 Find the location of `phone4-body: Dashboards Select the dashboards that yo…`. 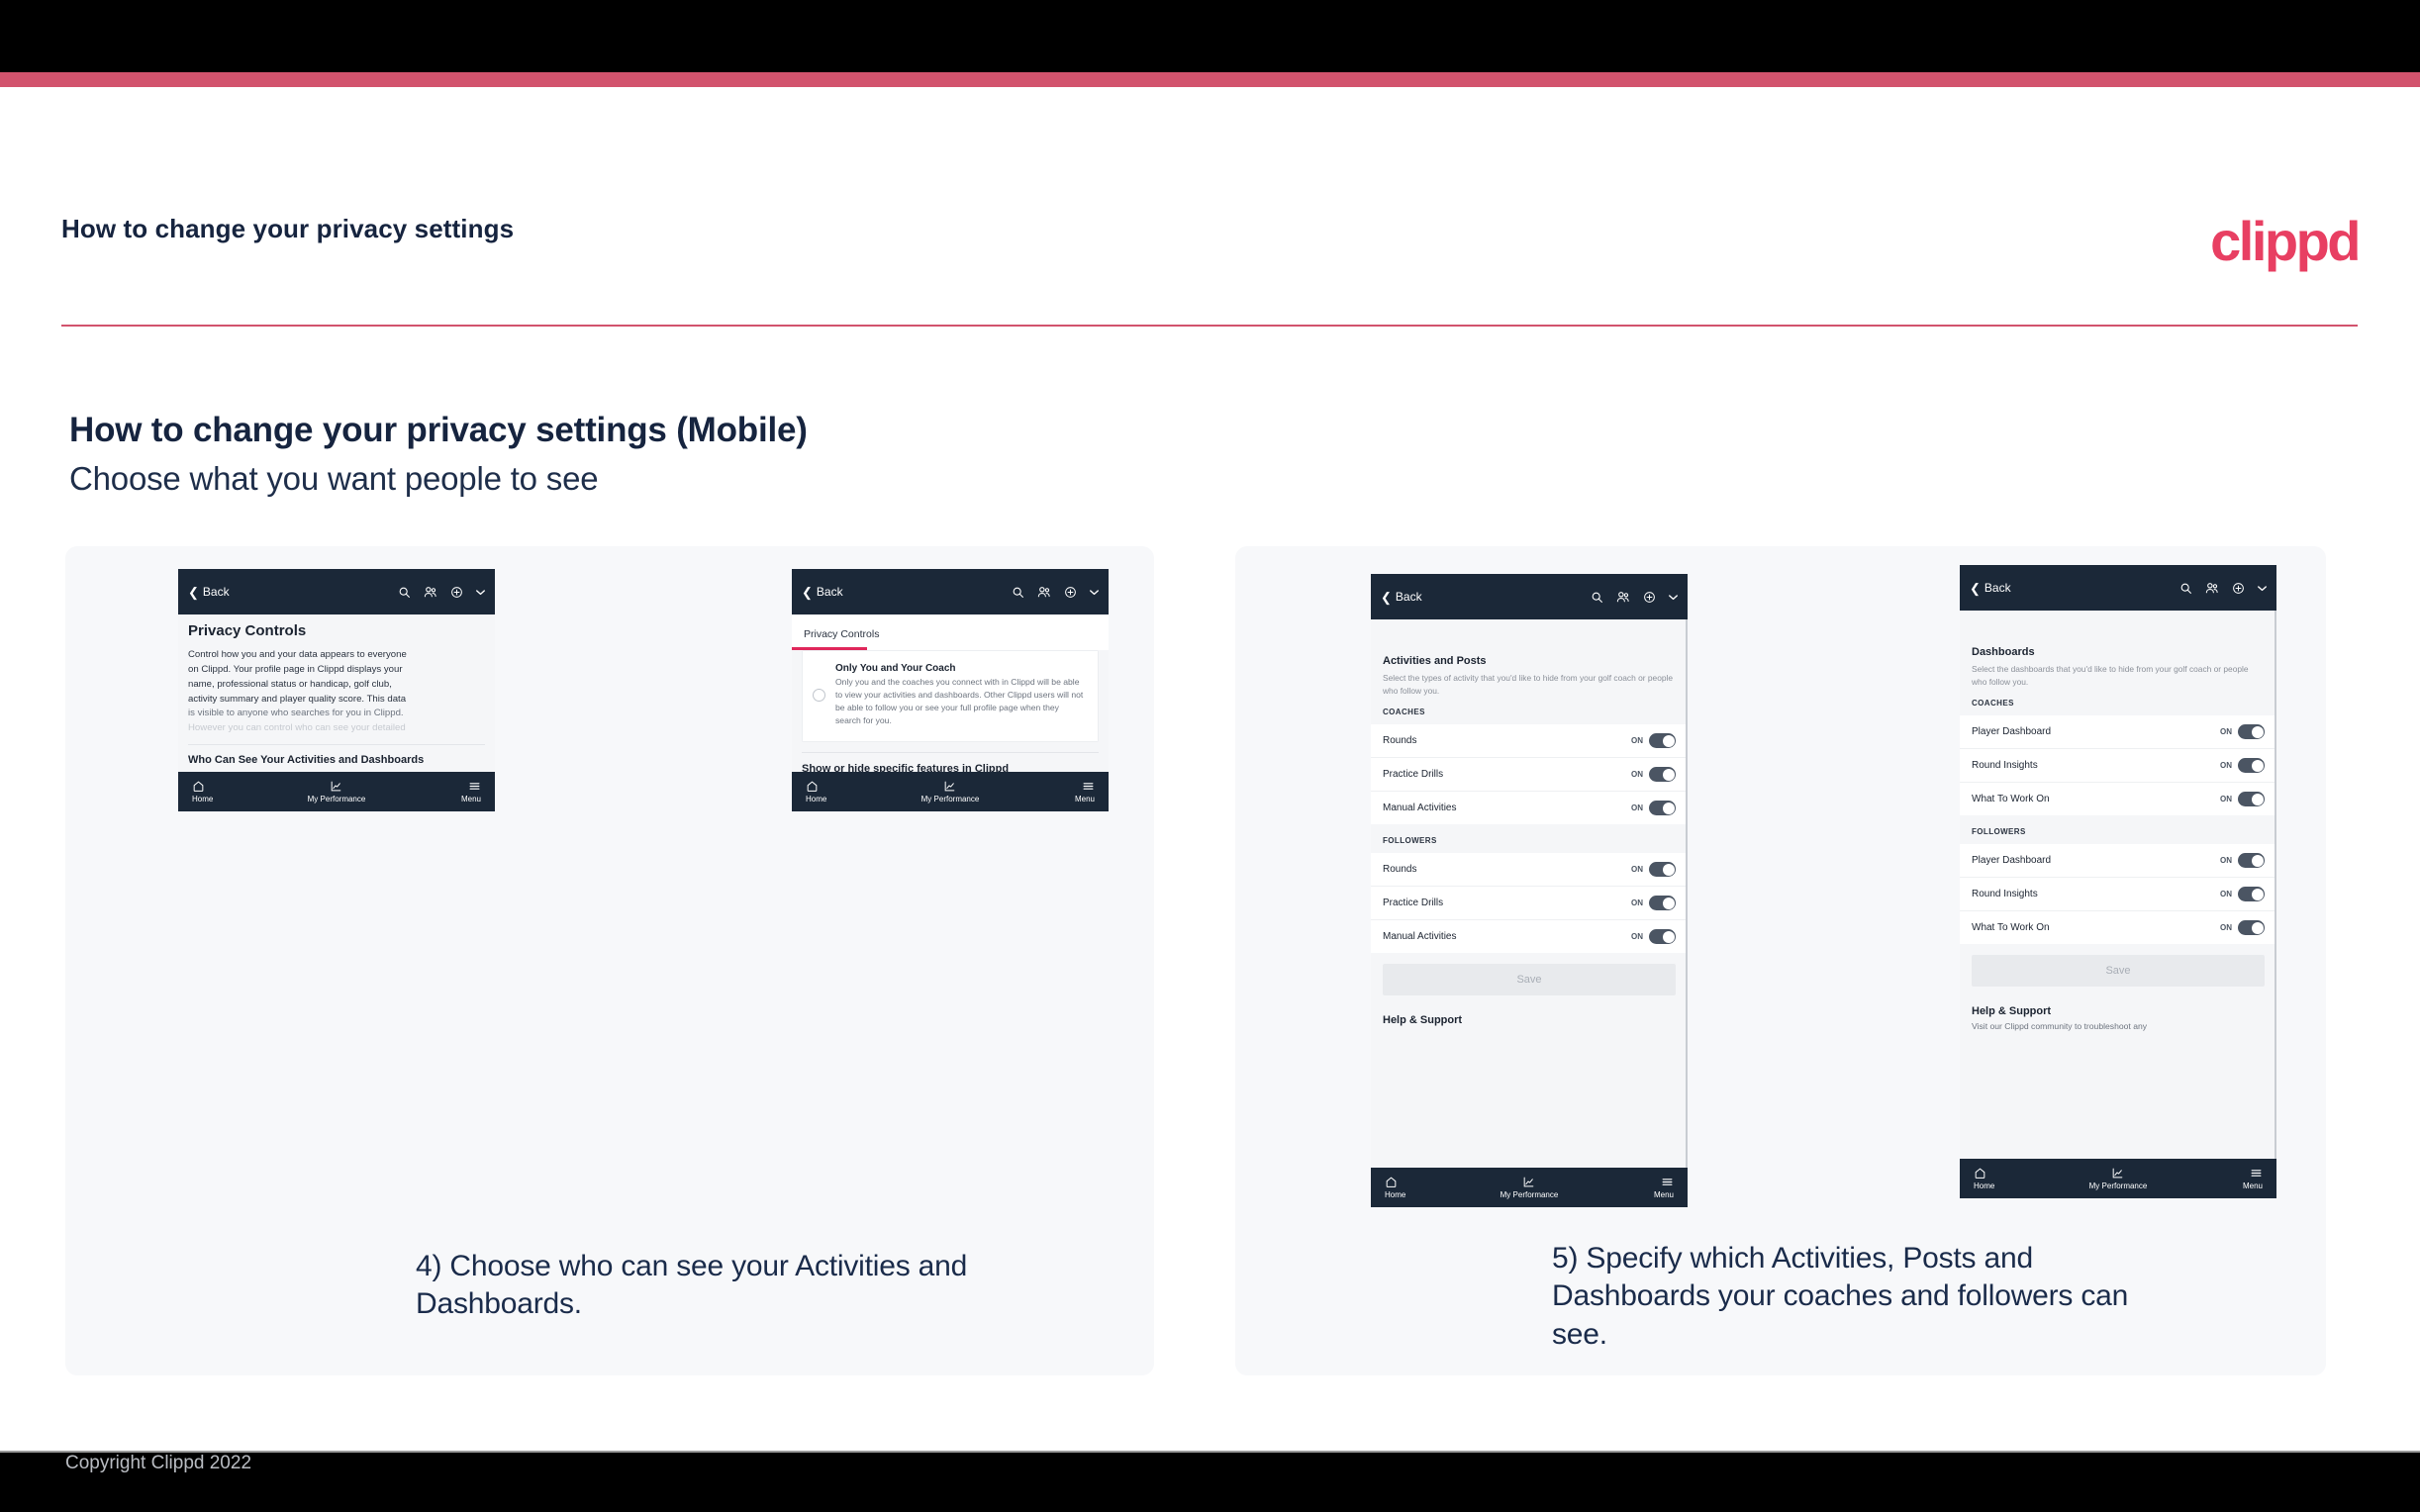

phone4-body: Dashboards Select the dashboards that yo… is located at coordinates (2118, 885).